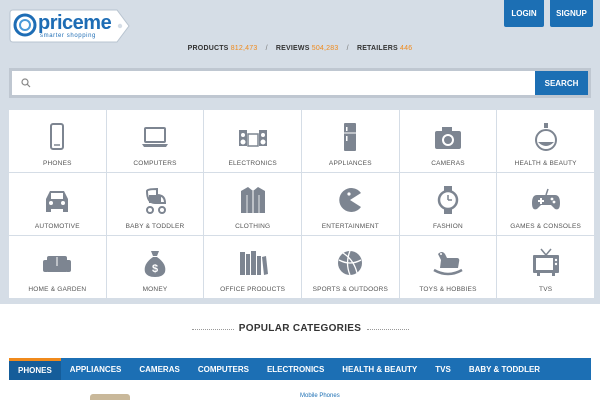 The height and width of the screenshot is (400, 600). What do you see at coordinates (545, 137) in the screenshot?
I see `perfume-icon` at bounding box center [545, 137].